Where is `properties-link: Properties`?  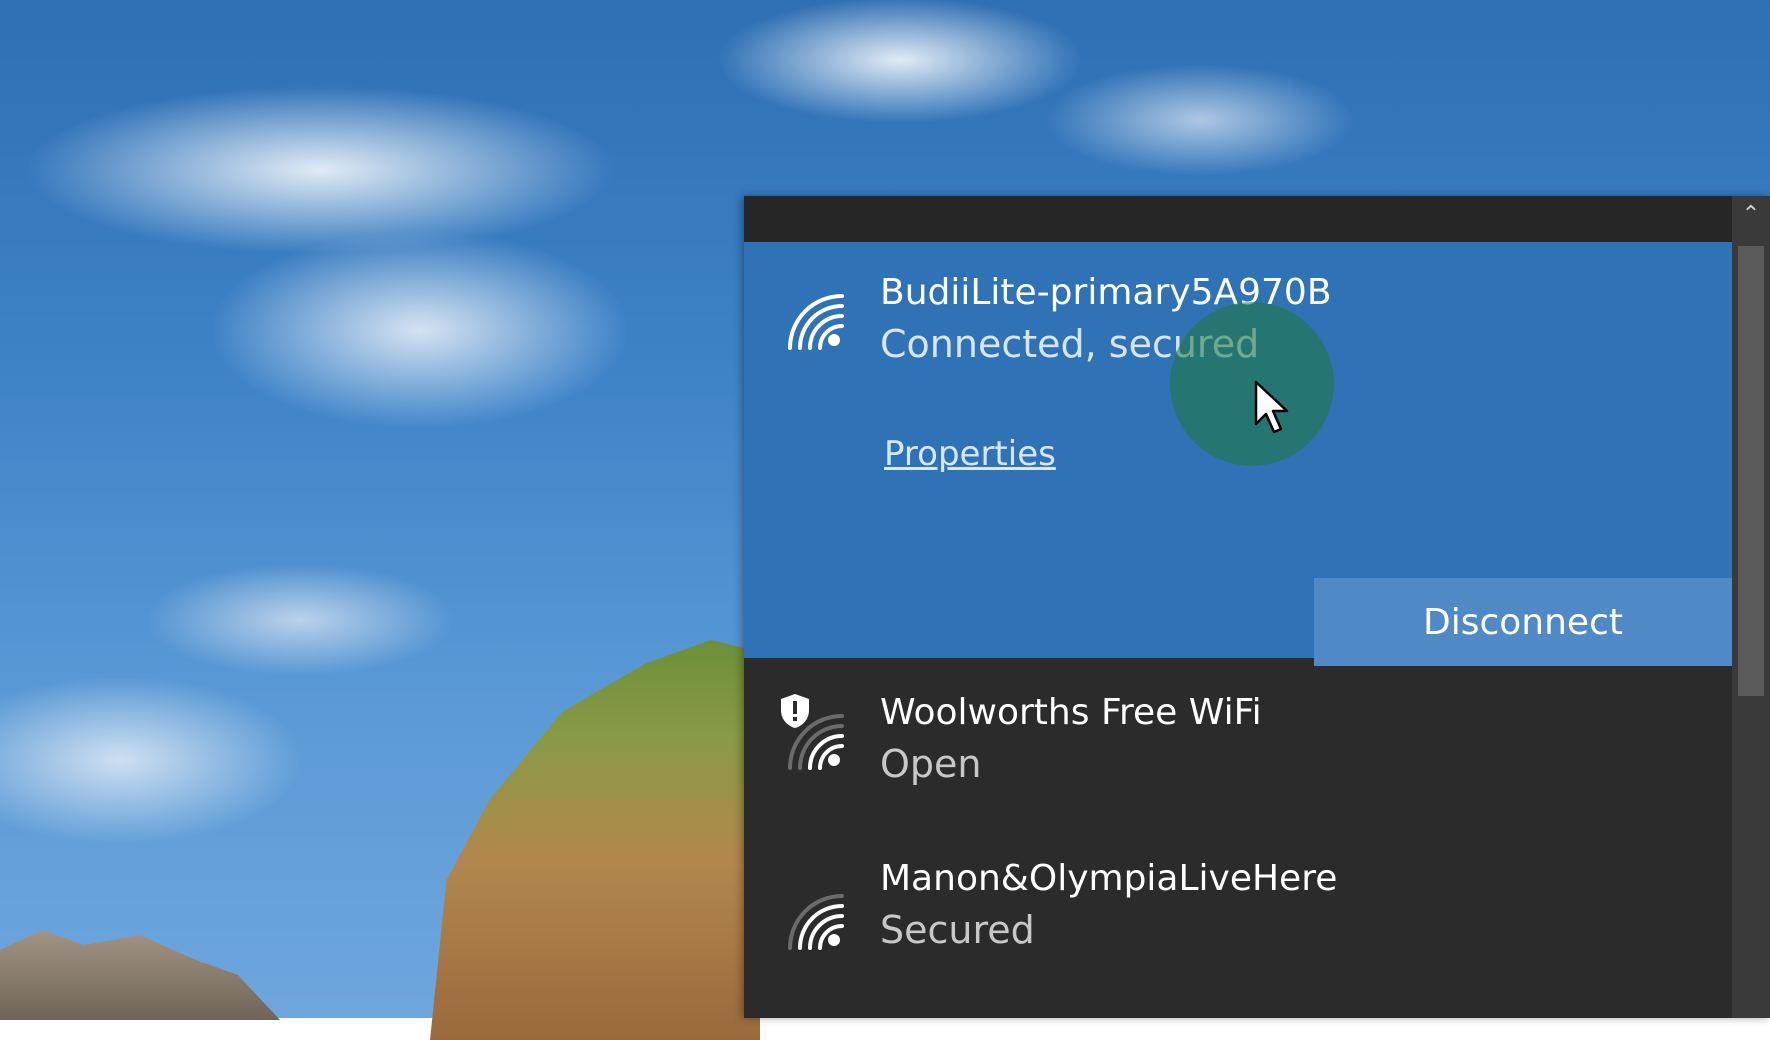 properties-link: Properties is located at coordinates (970, 454).